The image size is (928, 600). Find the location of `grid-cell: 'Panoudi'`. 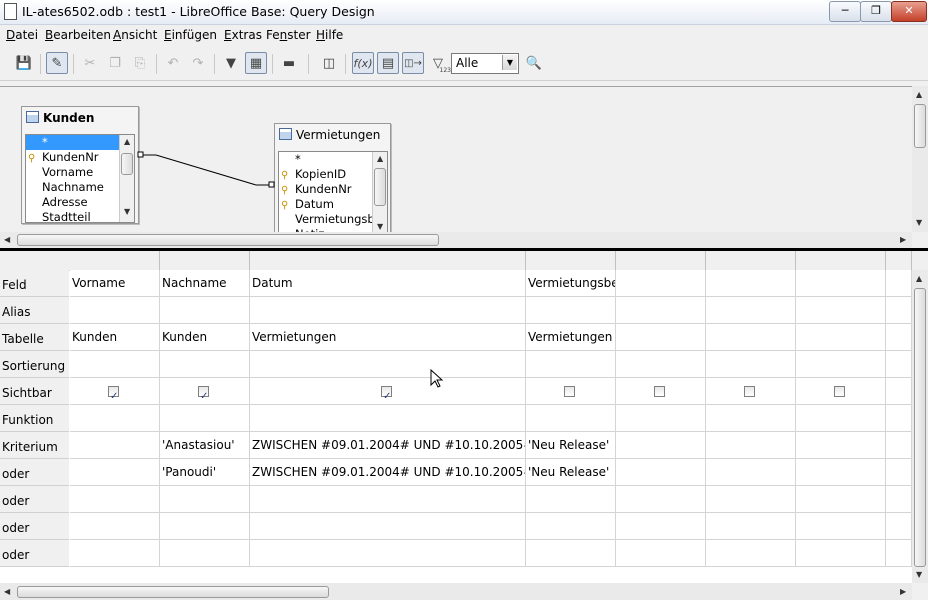

grid-cell: 'Panoudi' is located at coordinates (205, 472).